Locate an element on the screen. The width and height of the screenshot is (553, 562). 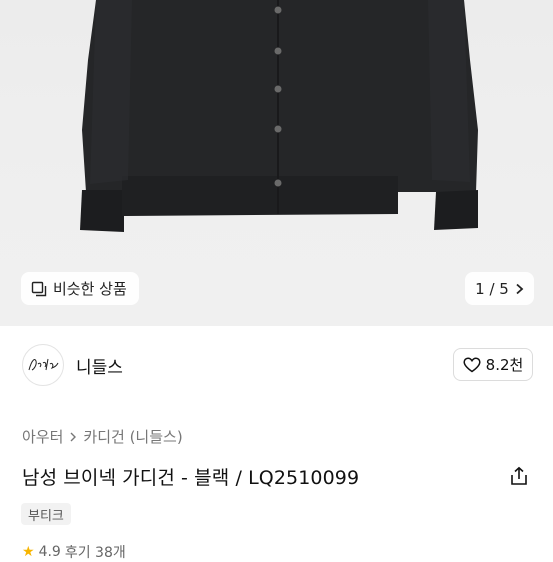
boutique-tag: 부티크 is located at coordinates (46, 514).